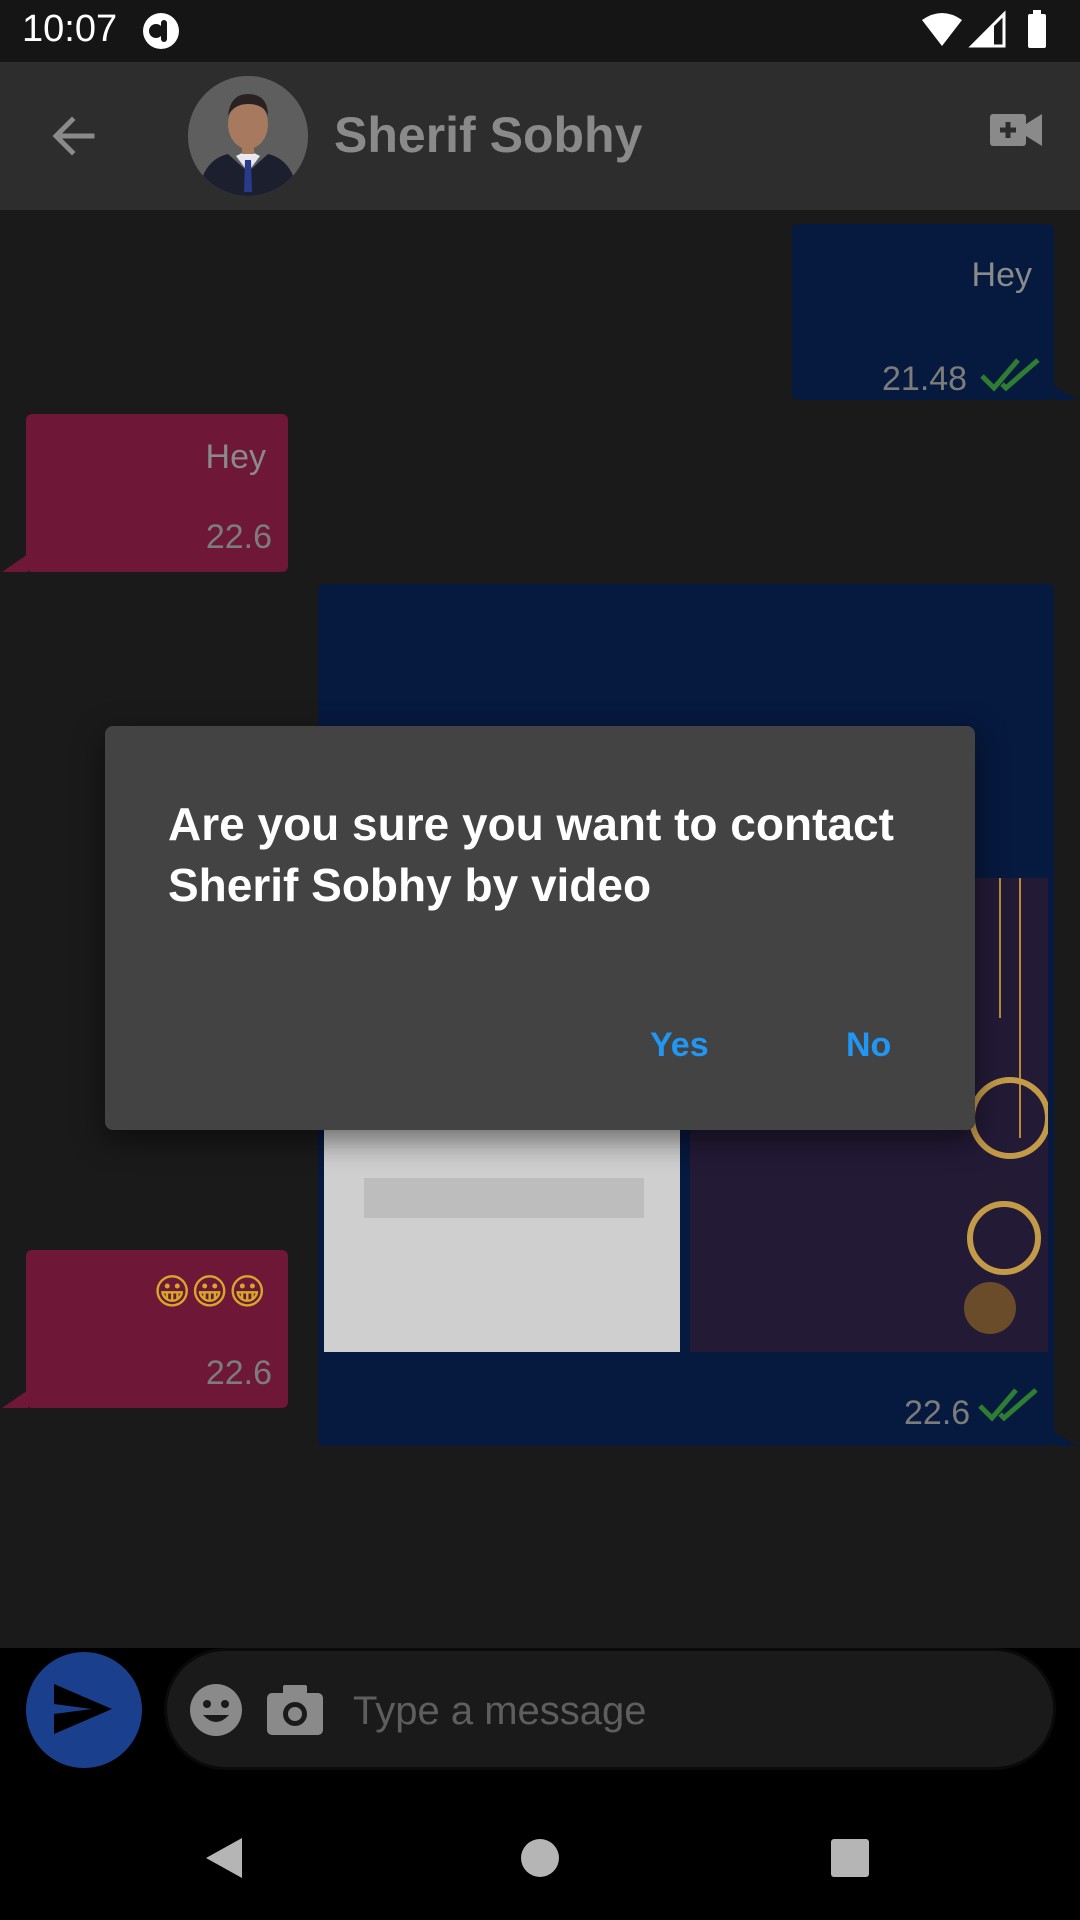 The width and height of the screenshot is (1080, 1920). I want to click on arrow-back-icon, so click(74, 136).